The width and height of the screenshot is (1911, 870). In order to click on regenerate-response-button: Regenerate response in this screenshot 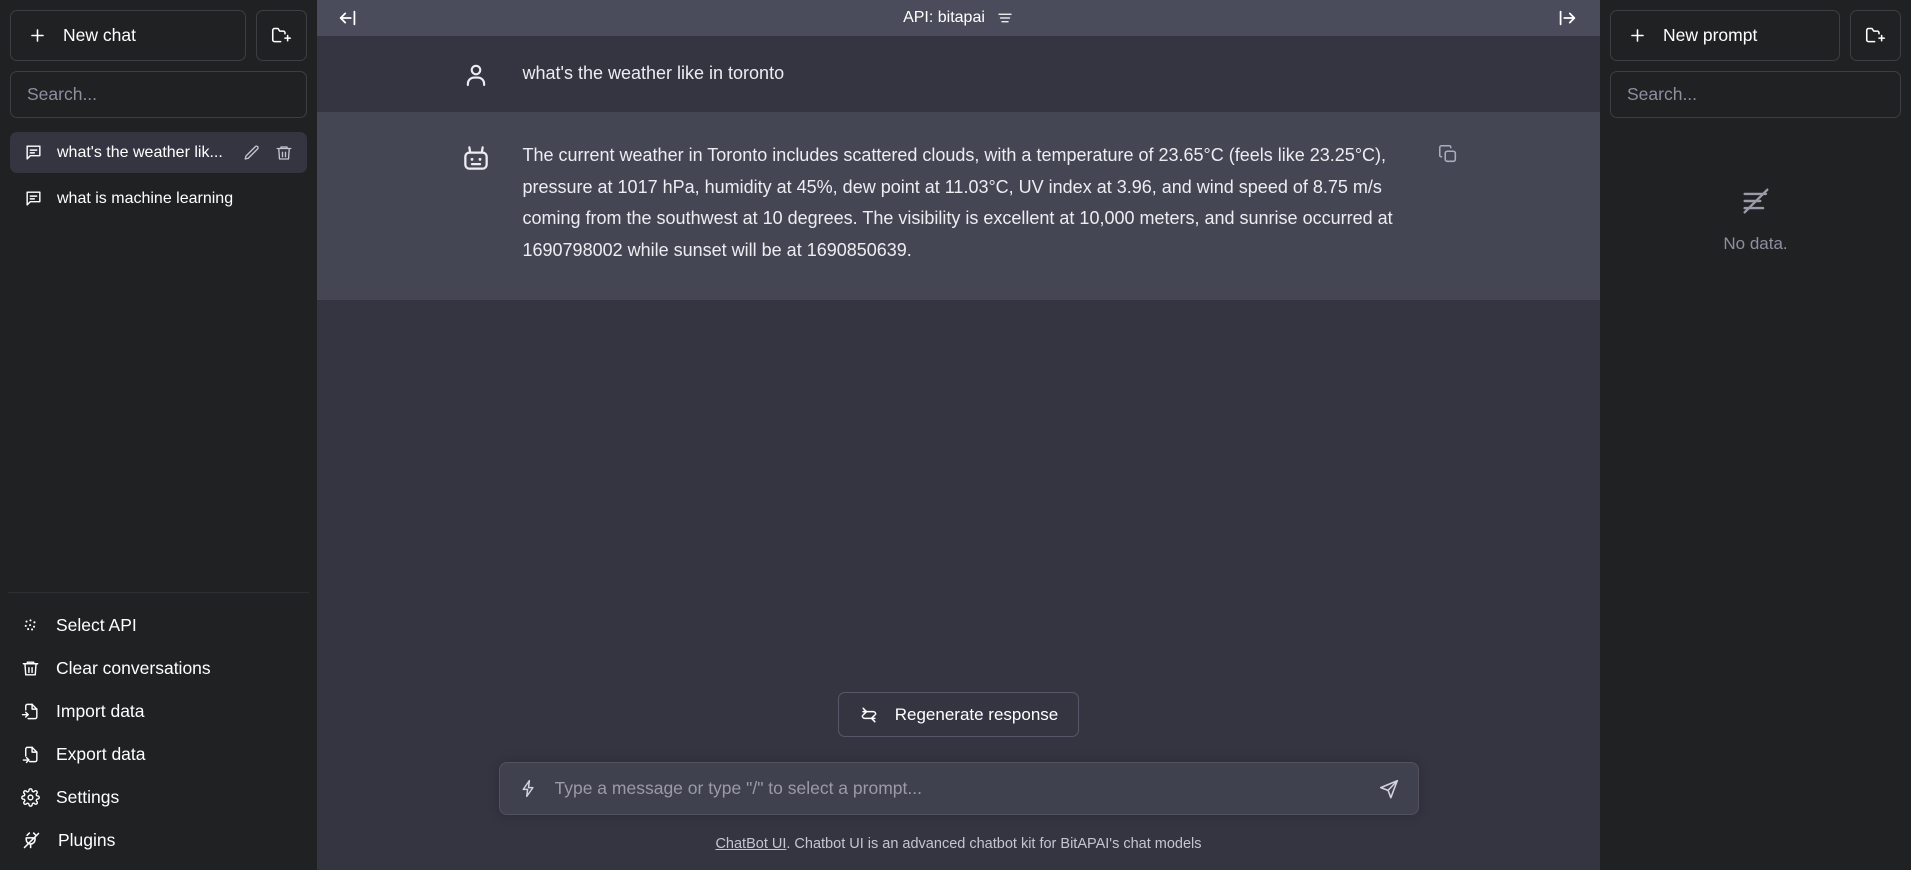, I will do `click(958, 714)`.